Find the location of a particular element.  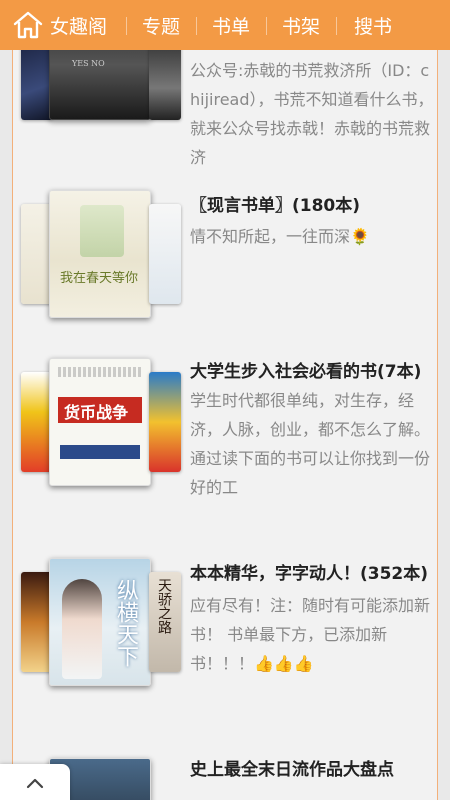

back-to-top-button is located at coordinates (35, 782).